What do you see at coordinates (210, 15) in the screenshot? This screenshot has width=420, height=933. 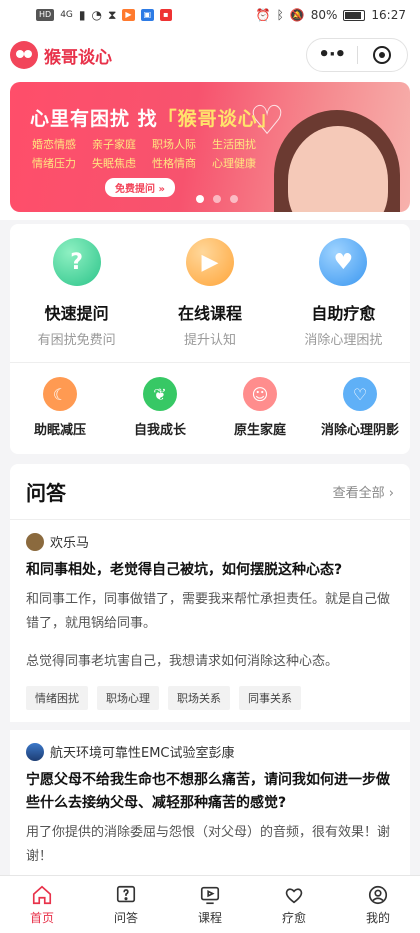 I see `status-bar: HD 4G ▮ ◔ ⧗ ▶ ▣ ▪ ⏰ ᛒ 🔕 80% 16:27` at bounding box center [210, 15].